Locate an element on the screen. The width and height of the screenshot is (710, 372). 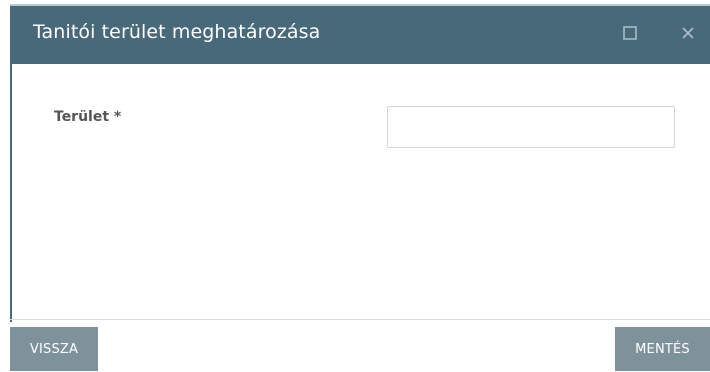
dialog-left-border is located at coordinates (11, 193).